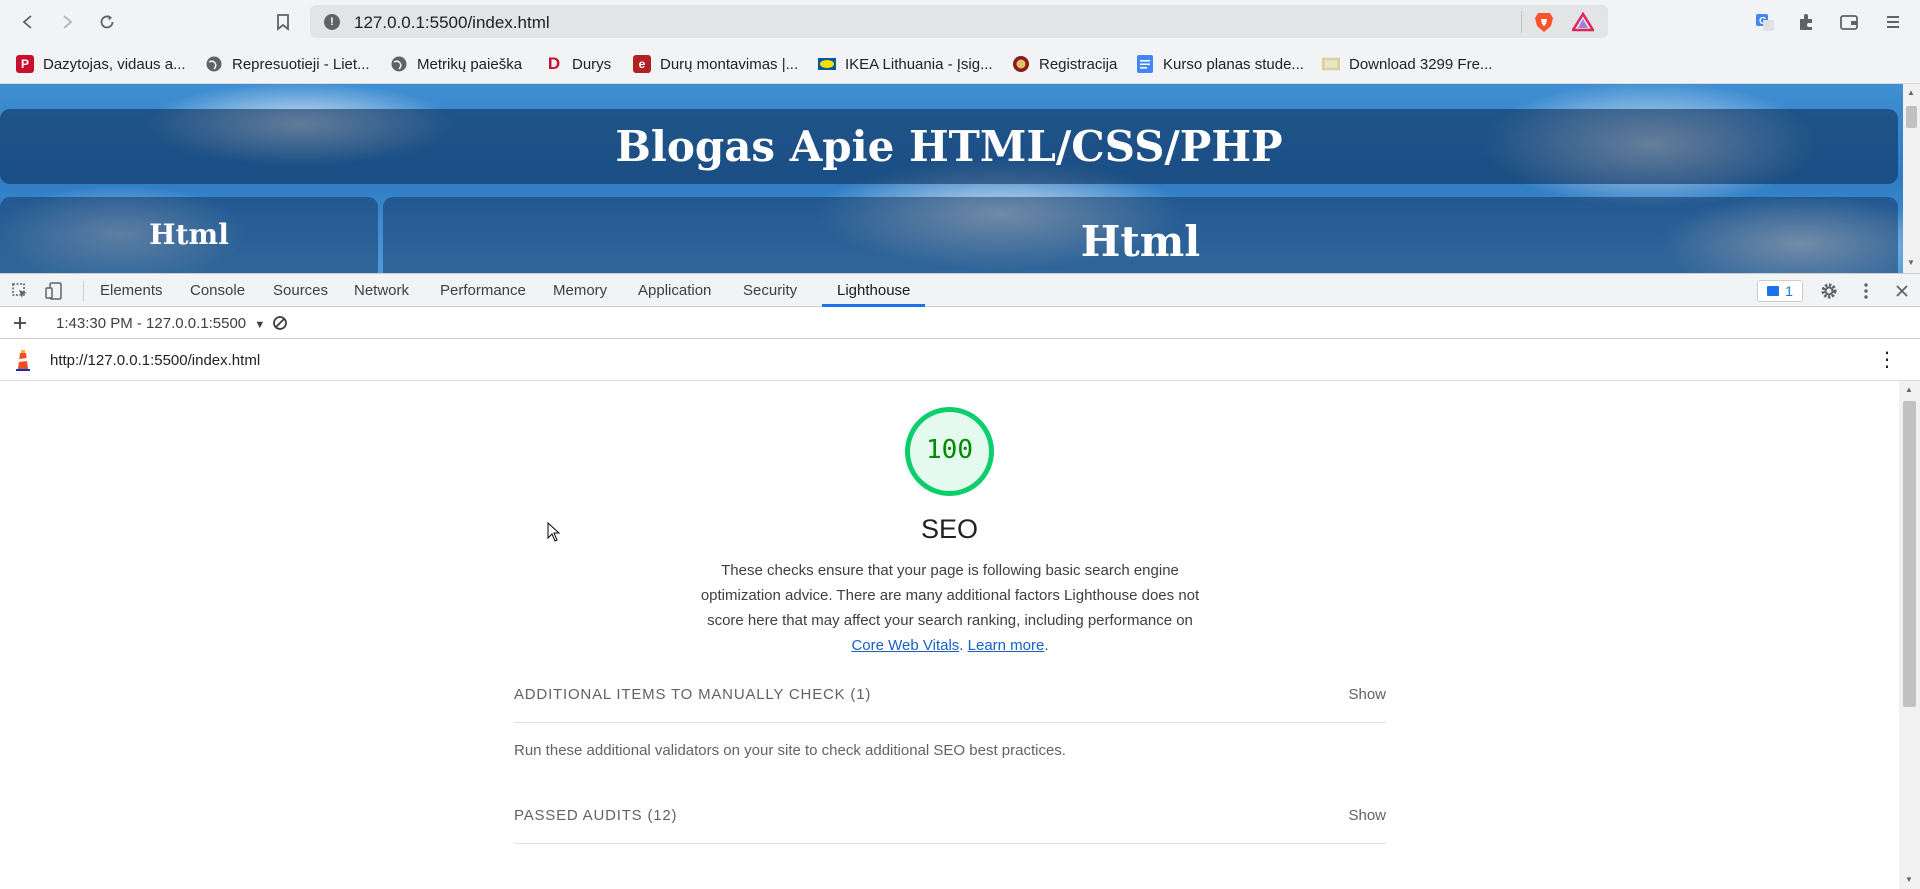 This screenshot has height=889, width=1920. I want to click on report-url: http://127.0.0.1:5500/index.html, so click(155, 360).